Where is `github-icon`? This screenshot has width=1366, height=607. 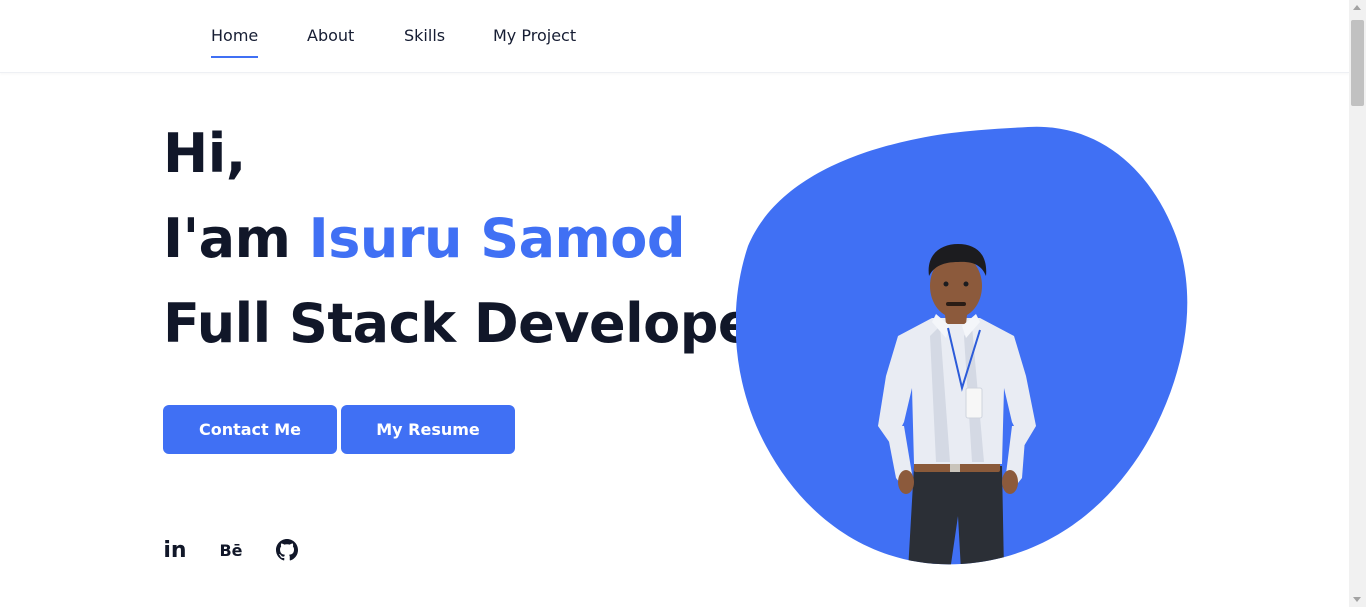
github-icon is located at coordinates (287, 550).